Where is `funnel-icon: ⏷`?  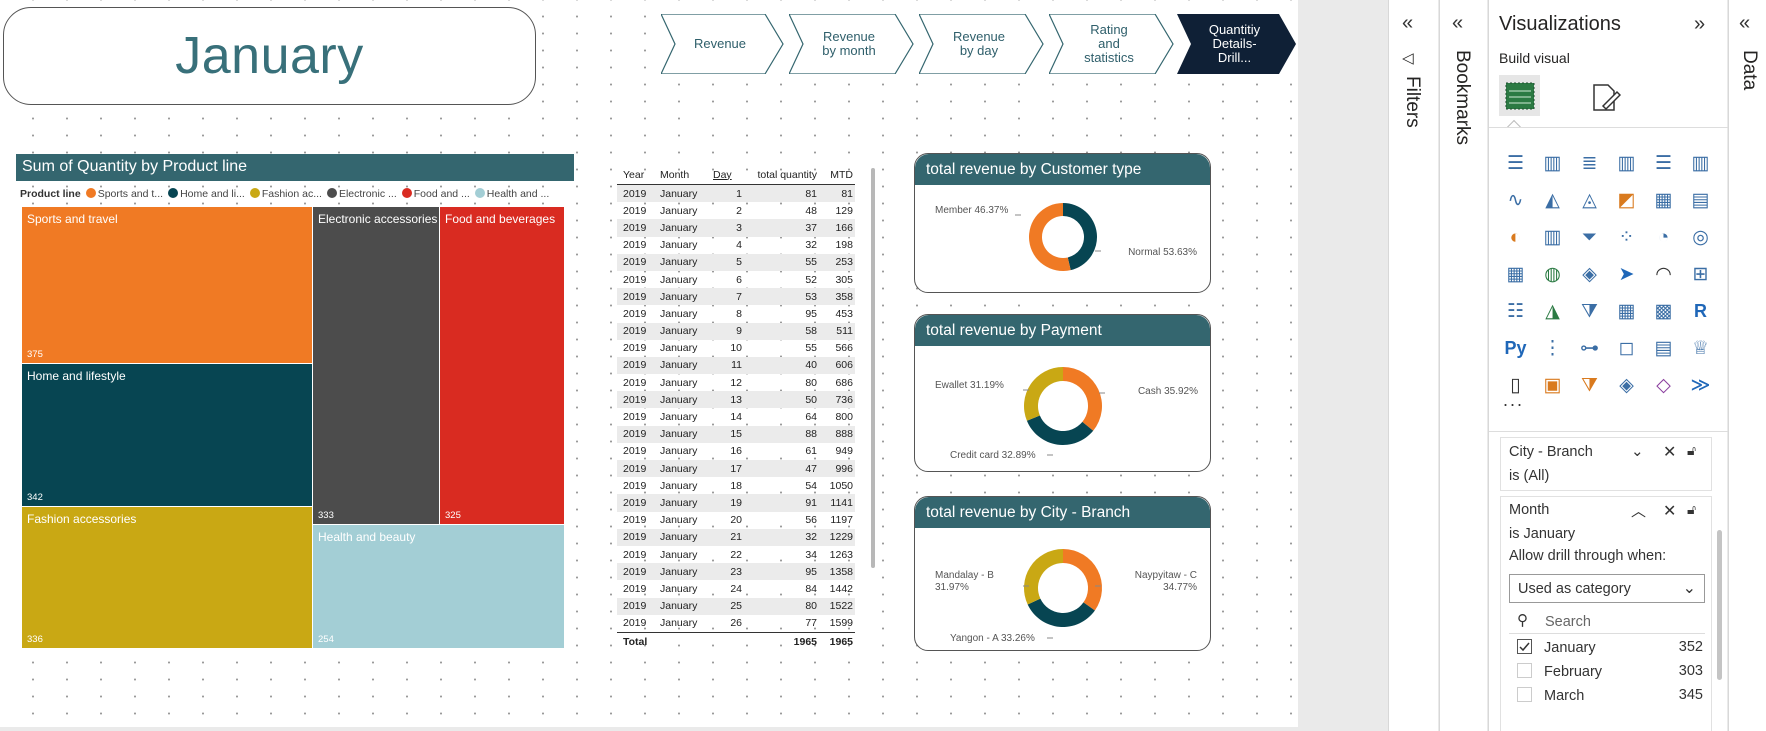
funnel-icon: ⏷ is located at coordinates (1589, 237).